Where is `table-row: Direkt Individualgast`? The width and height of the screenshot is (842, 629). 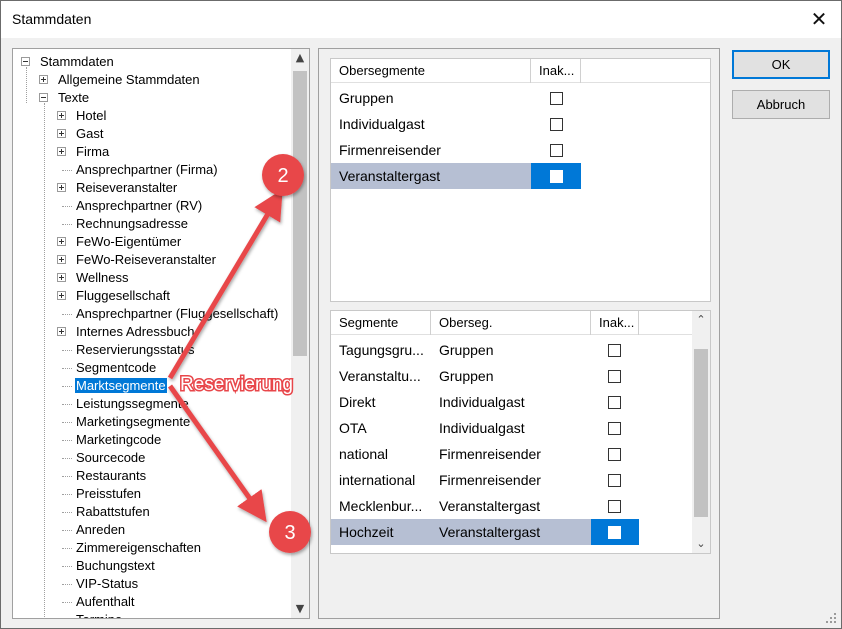
table-row: Direkt Individualgast is located at coordinates (520, 402).